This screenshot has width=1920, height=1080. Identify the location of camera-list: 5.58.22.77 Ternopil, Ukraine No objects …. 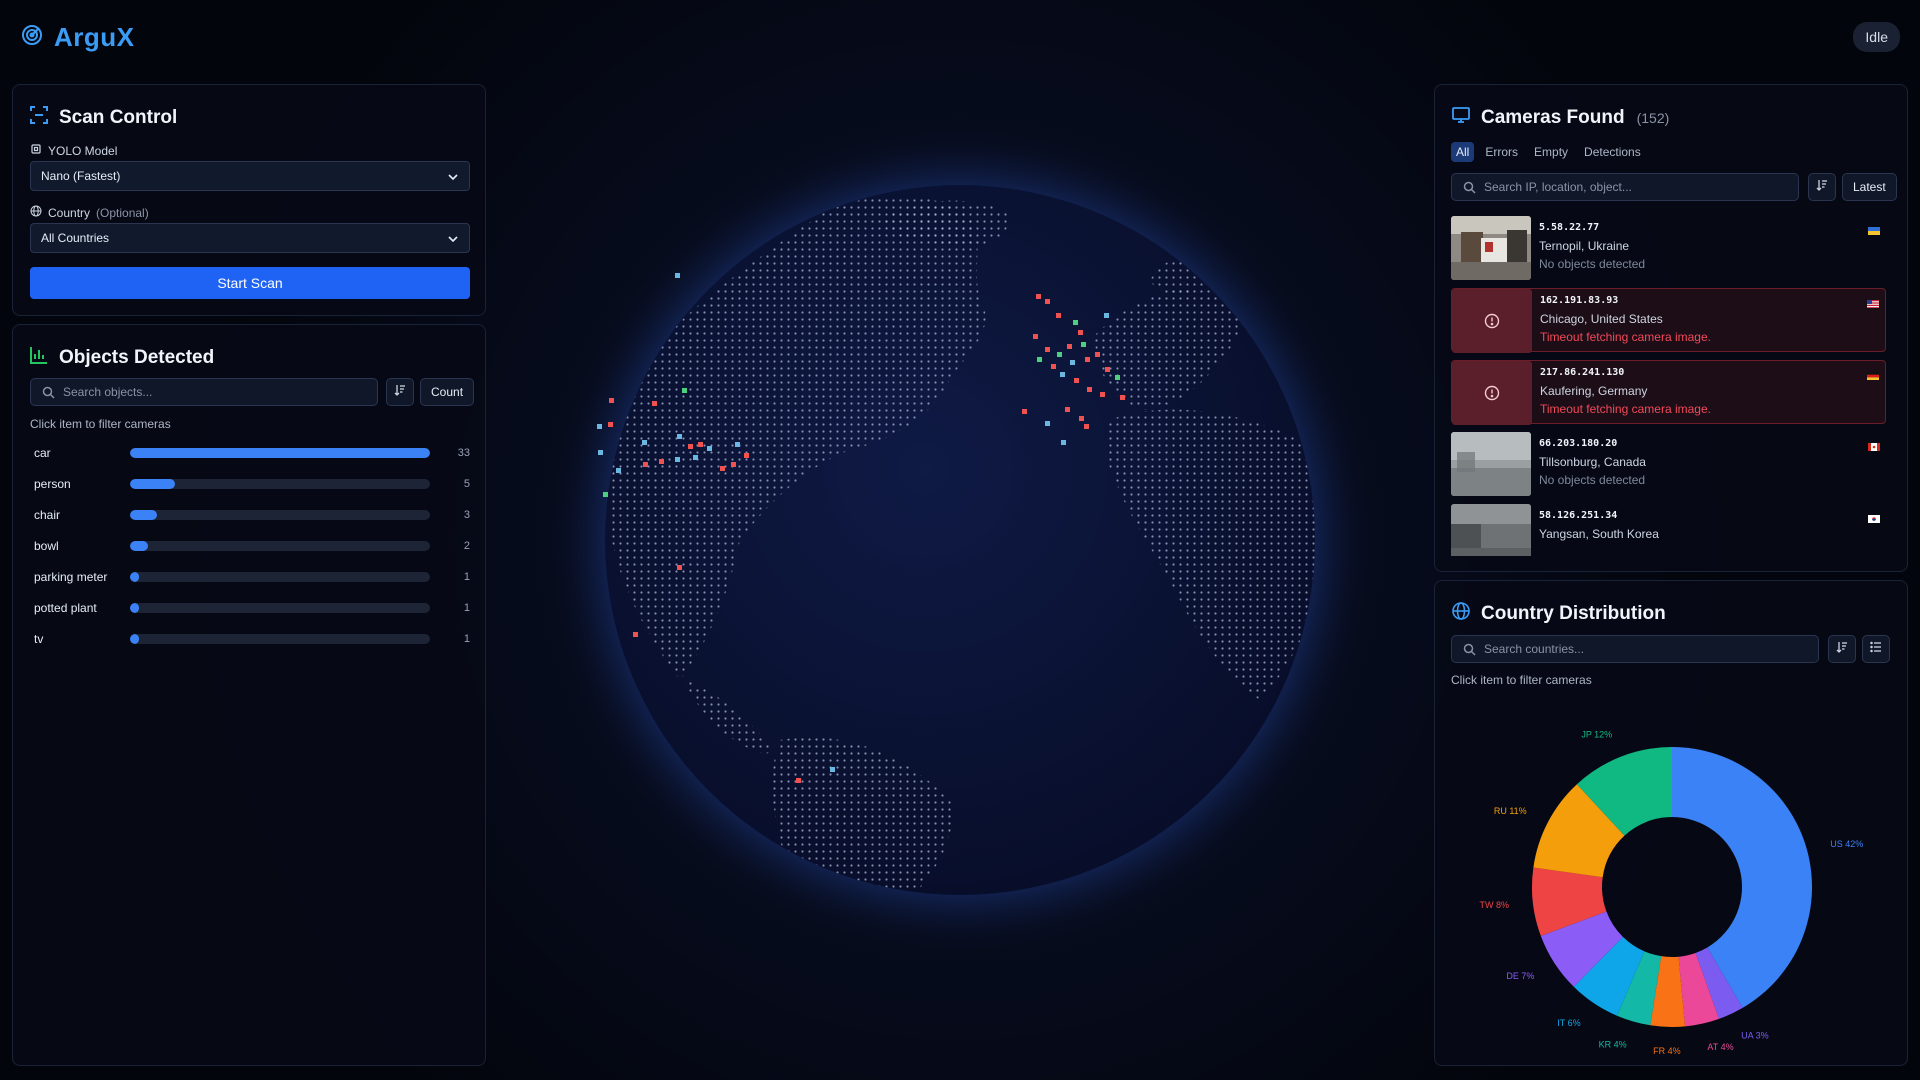
(1671, 386).